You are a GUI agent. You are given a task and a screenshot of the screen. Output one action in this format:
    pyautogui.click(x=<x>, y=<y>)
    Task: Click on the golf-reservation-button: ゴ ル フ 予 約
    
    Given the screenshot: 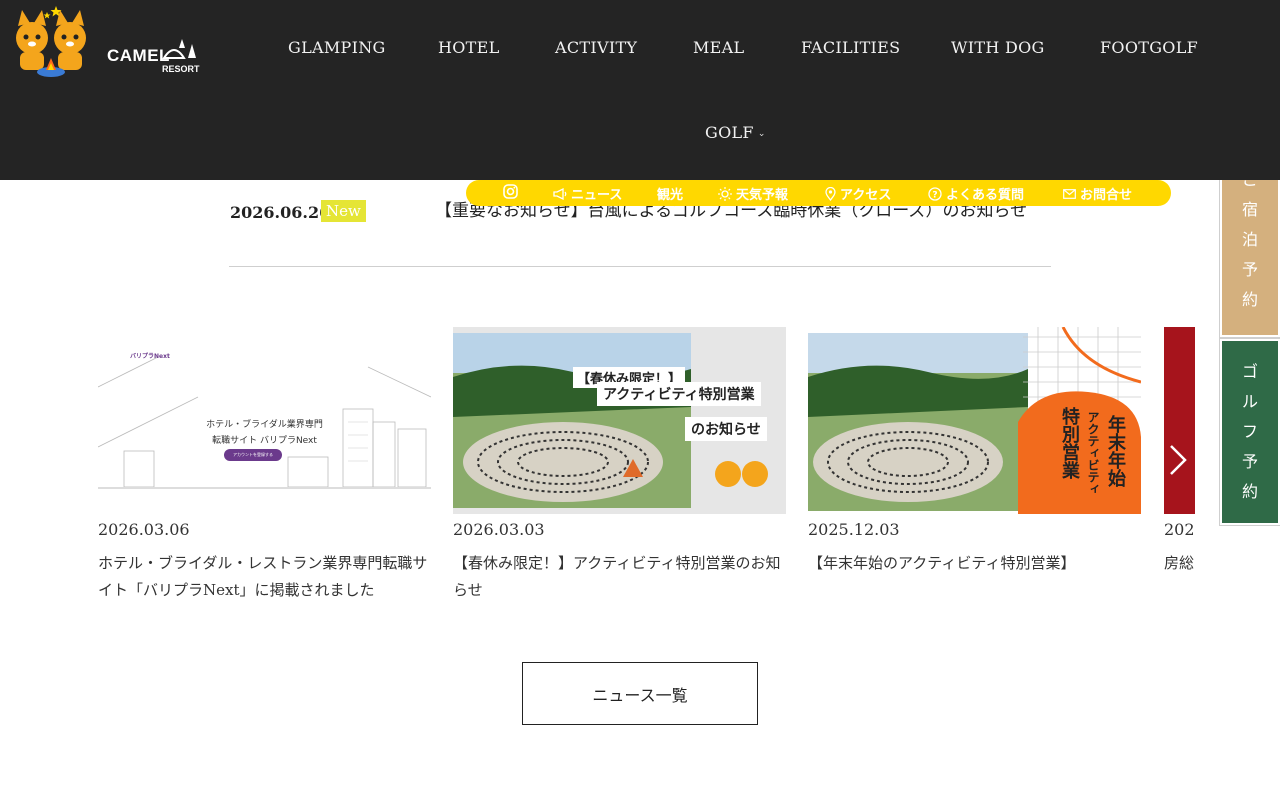 What is the action you would take?
    pyautogui.click(x=1249, y=432)
    